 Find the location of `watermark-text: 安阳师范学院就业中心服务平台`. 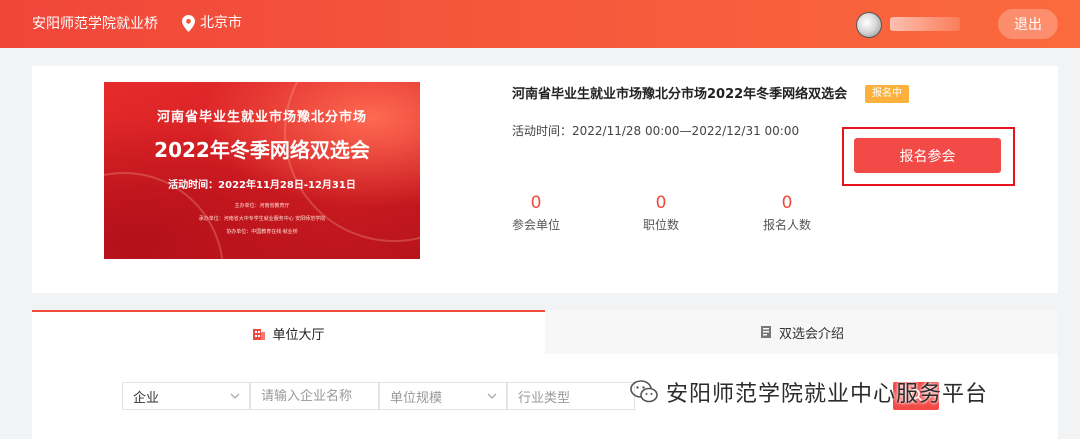

watermark-text: 安阳师范学院就业中心服务平台 is located at coordinates (827, 394).